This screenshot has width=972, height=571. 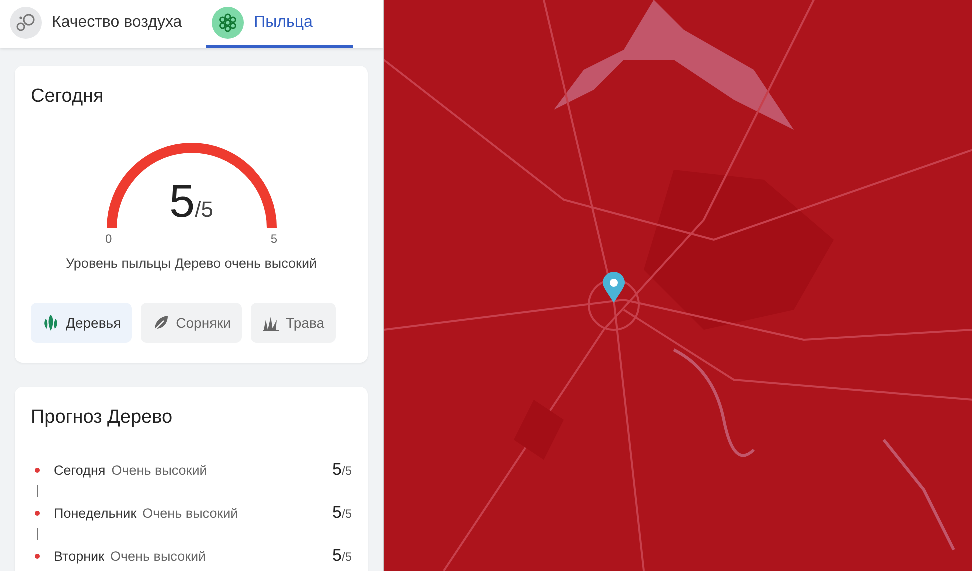 I want to click on pollen-description: Уровень пыльцы Дерево очень высокий, so click(x=191, y=263).